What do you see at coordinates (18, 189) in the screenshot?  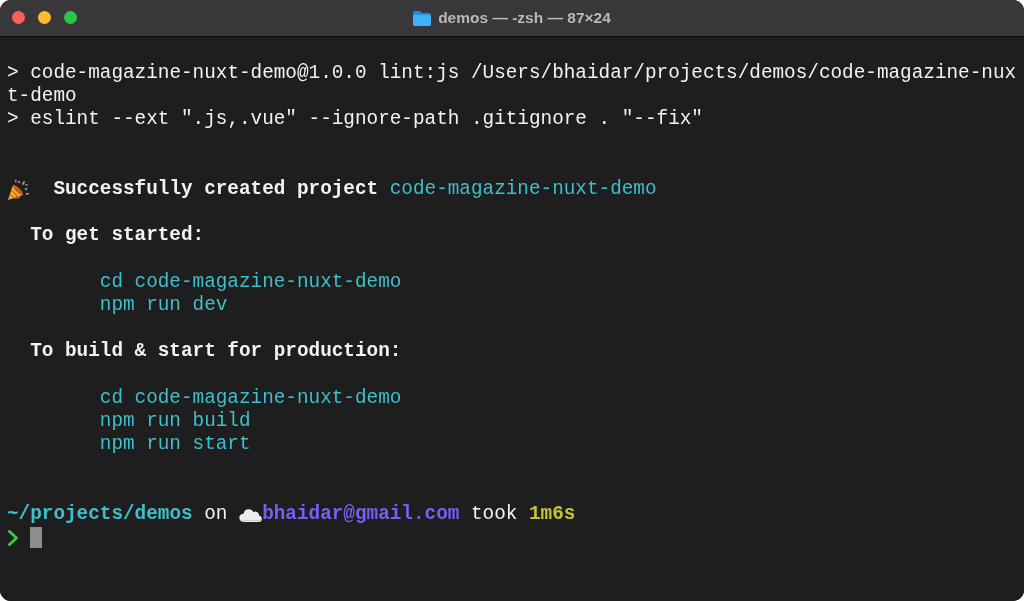 I see `party-popper-icon` at bounding box center [18, 189].